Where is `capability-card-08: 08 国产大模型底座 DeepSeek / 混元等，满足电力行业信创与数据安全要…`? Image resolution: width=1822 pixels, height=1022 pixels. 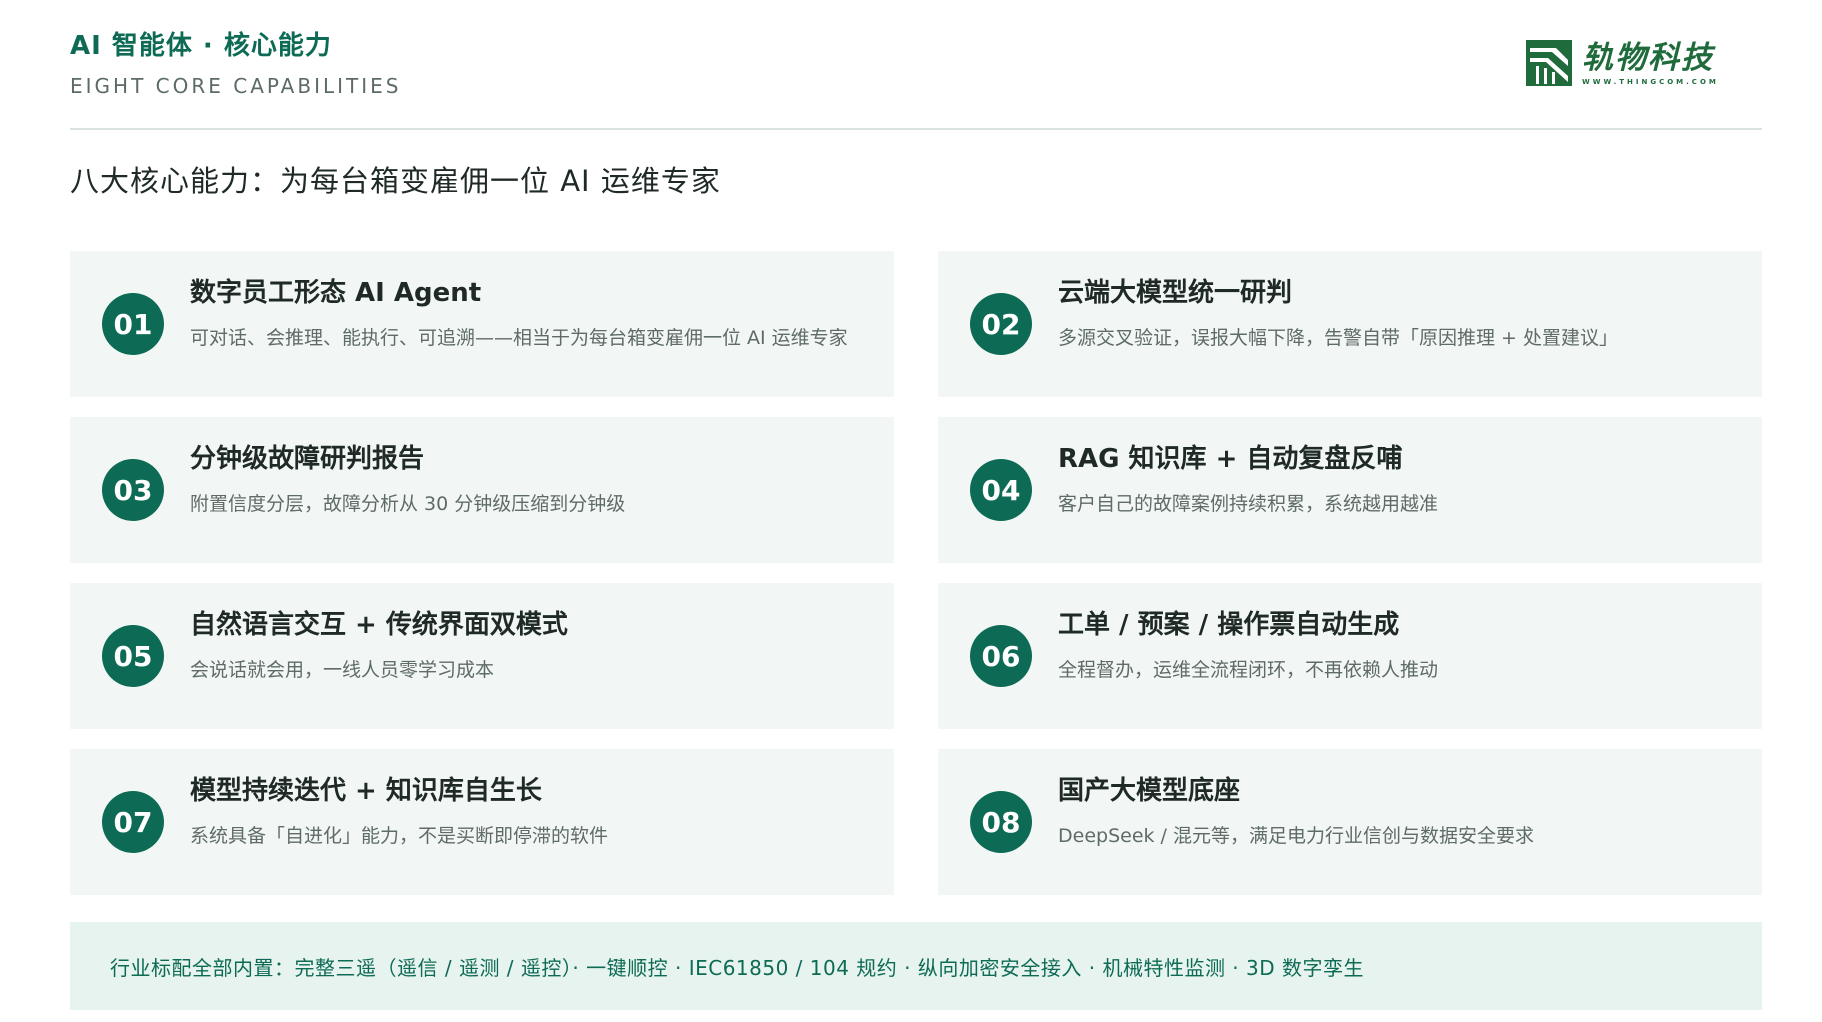
capability-card-08: 08 国产大模型底座 DeepSeek / 混元等，满足电力行业信创与数据安全要… is located at coordinates (1350, 822).